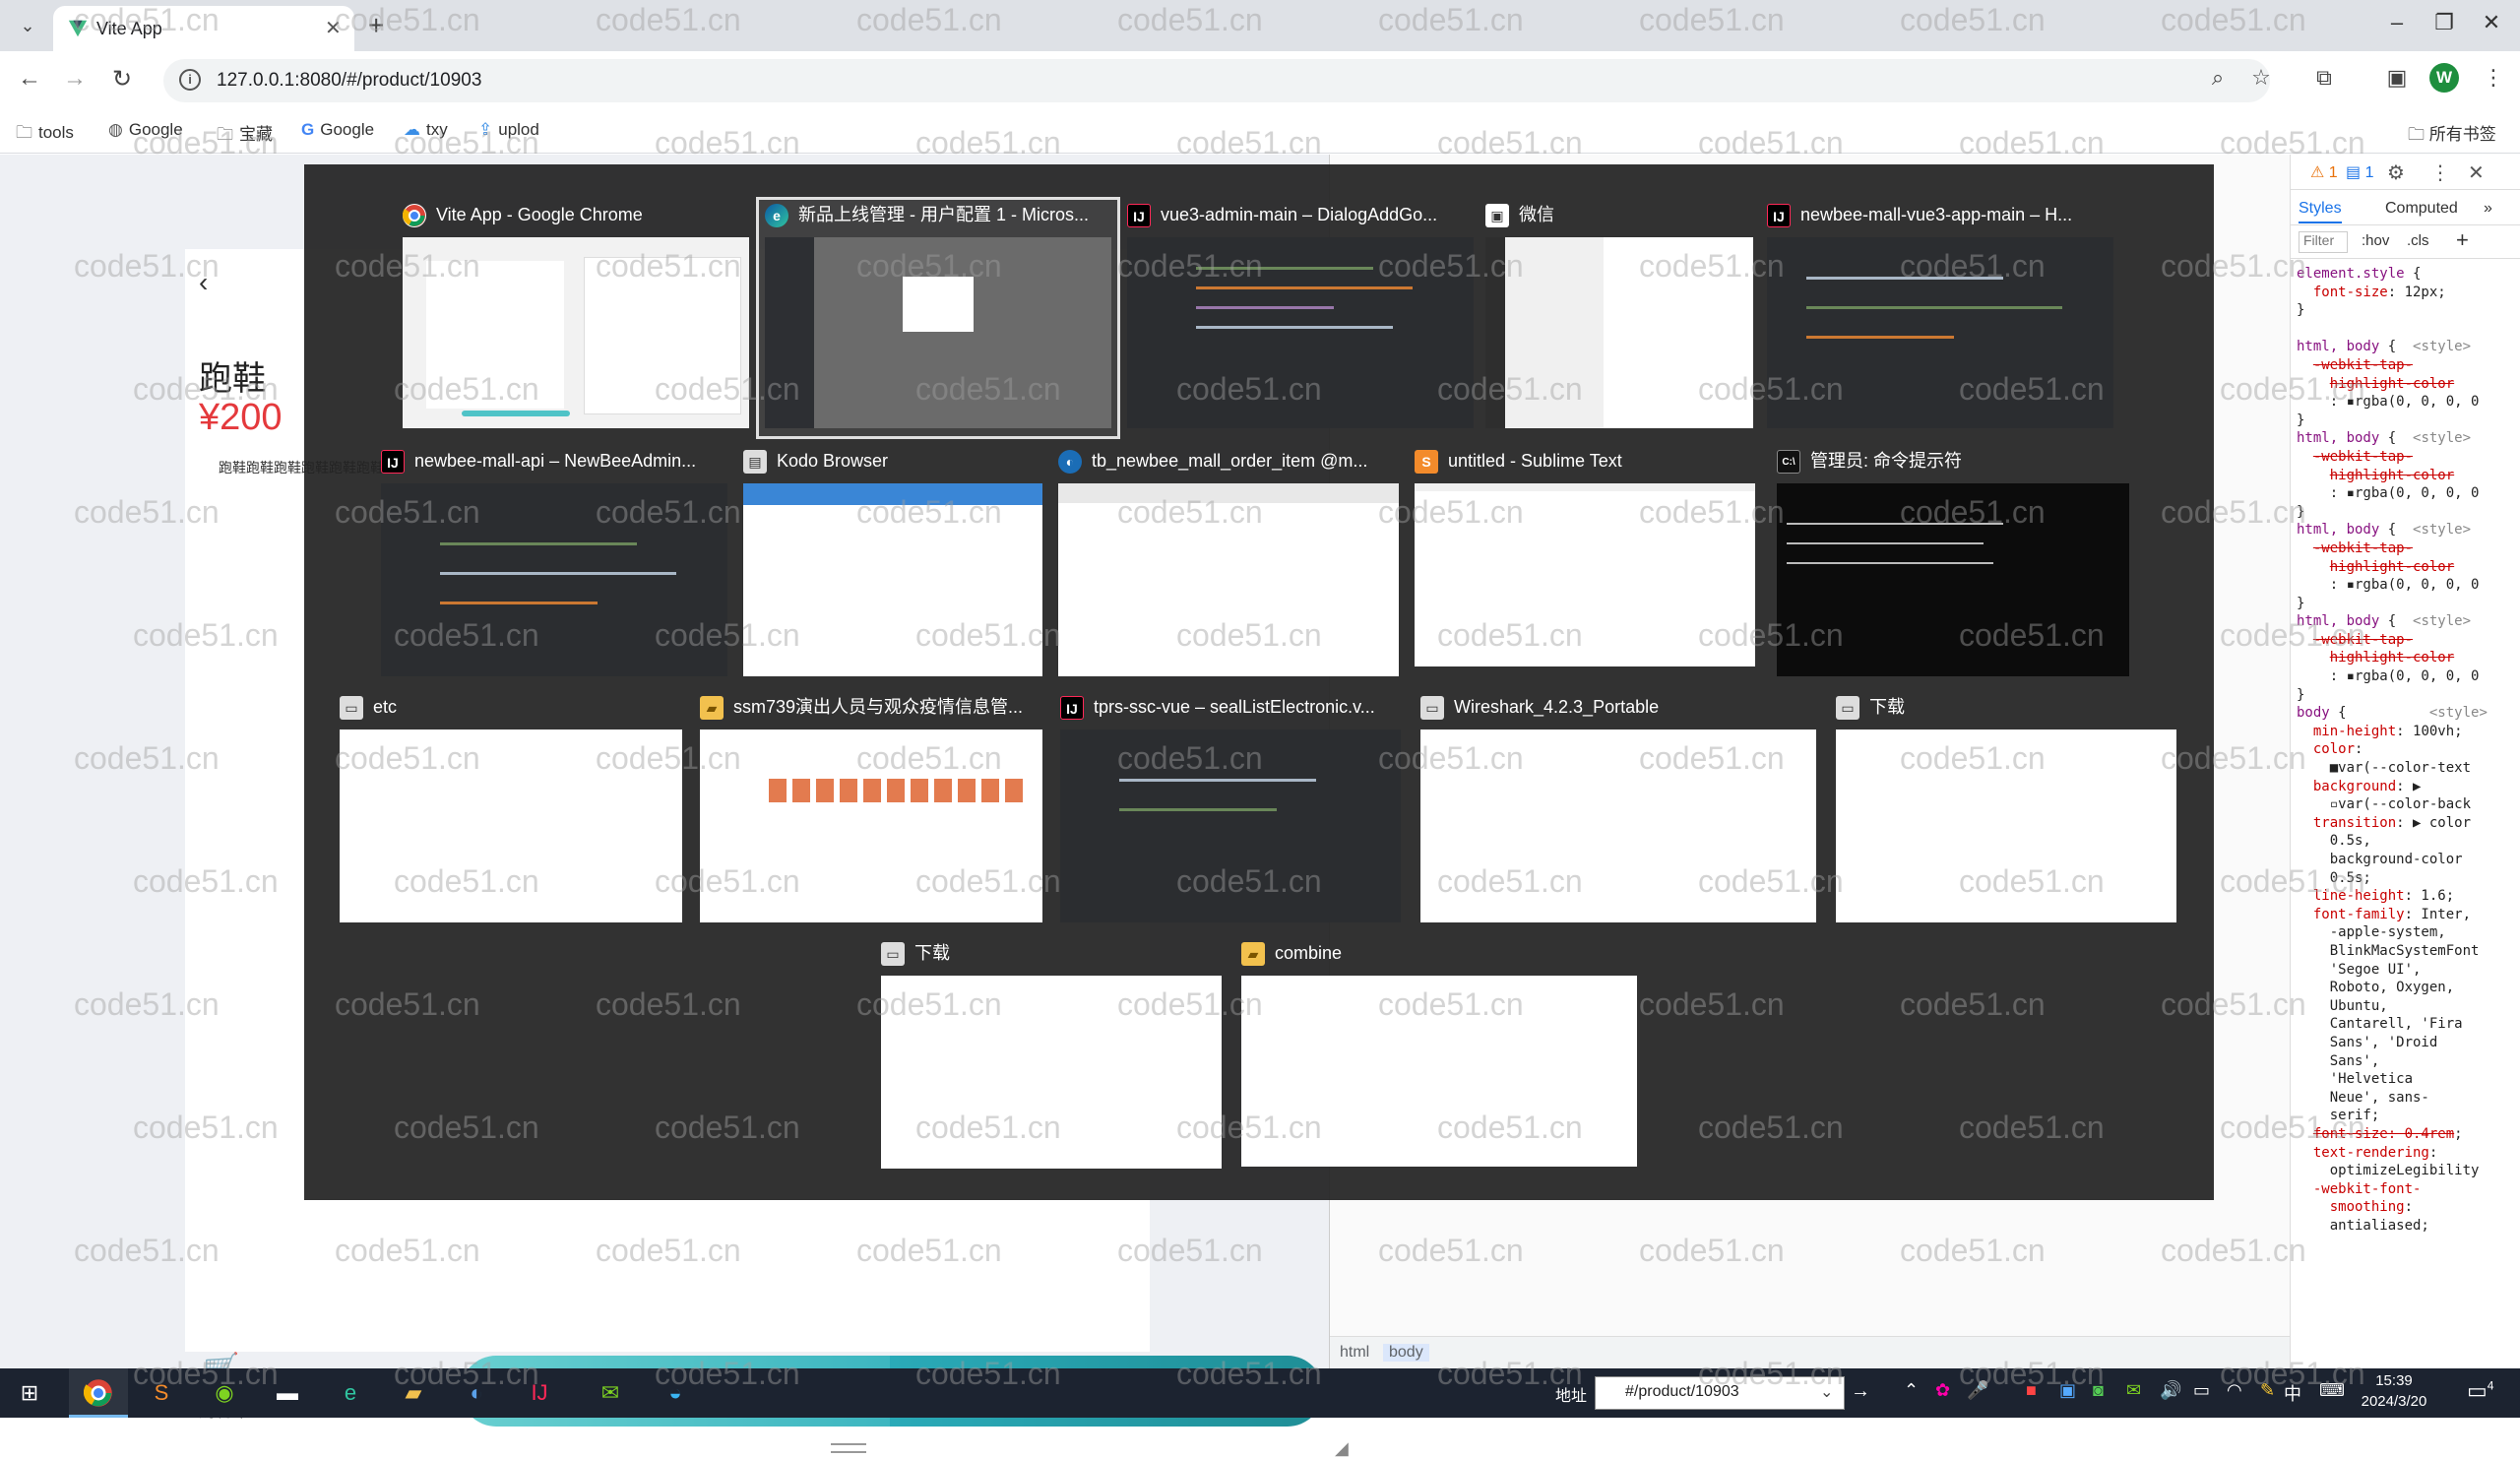 This screenshot has height=1459, width=2520. I want to click on taskbar-wechat-icon: ✉, so click(610, 1393).